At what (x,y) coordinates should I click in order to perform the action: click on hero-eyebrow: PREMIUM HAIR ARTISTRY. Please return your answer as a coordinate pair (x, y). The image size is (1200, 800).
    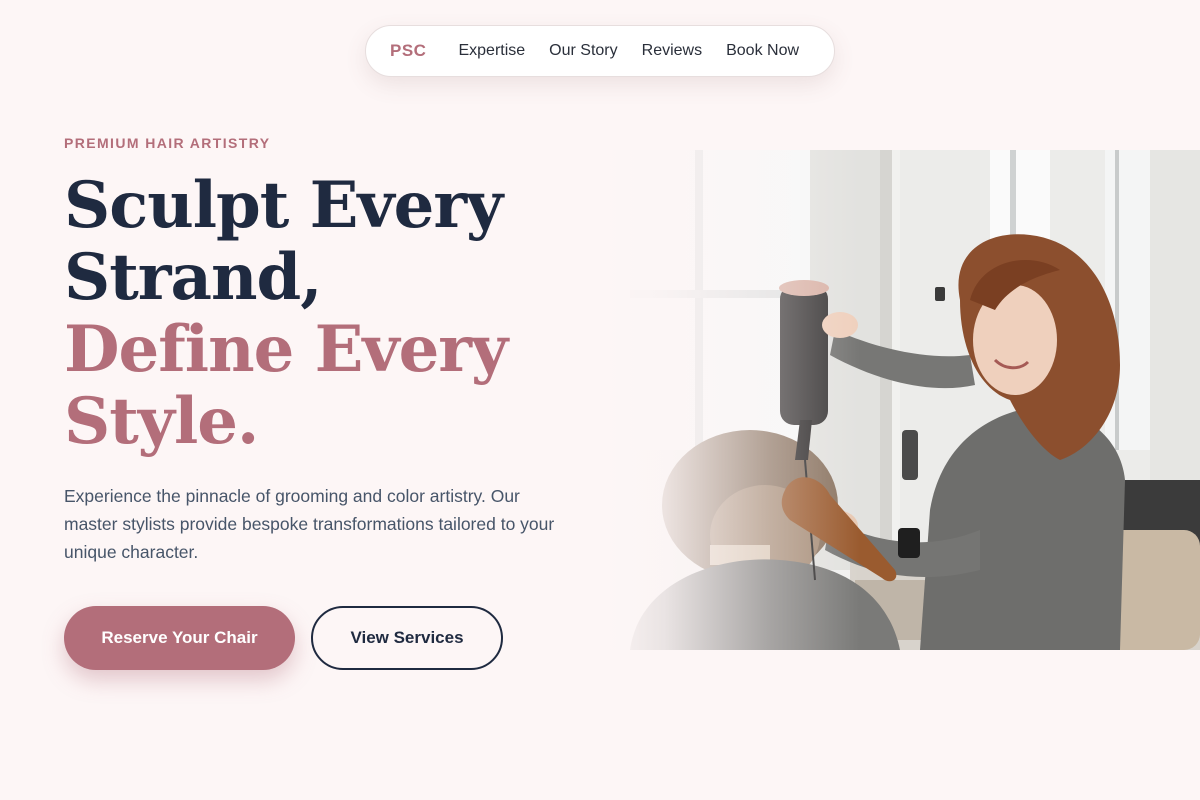
    Looking at the image, I should click on (167, 143).